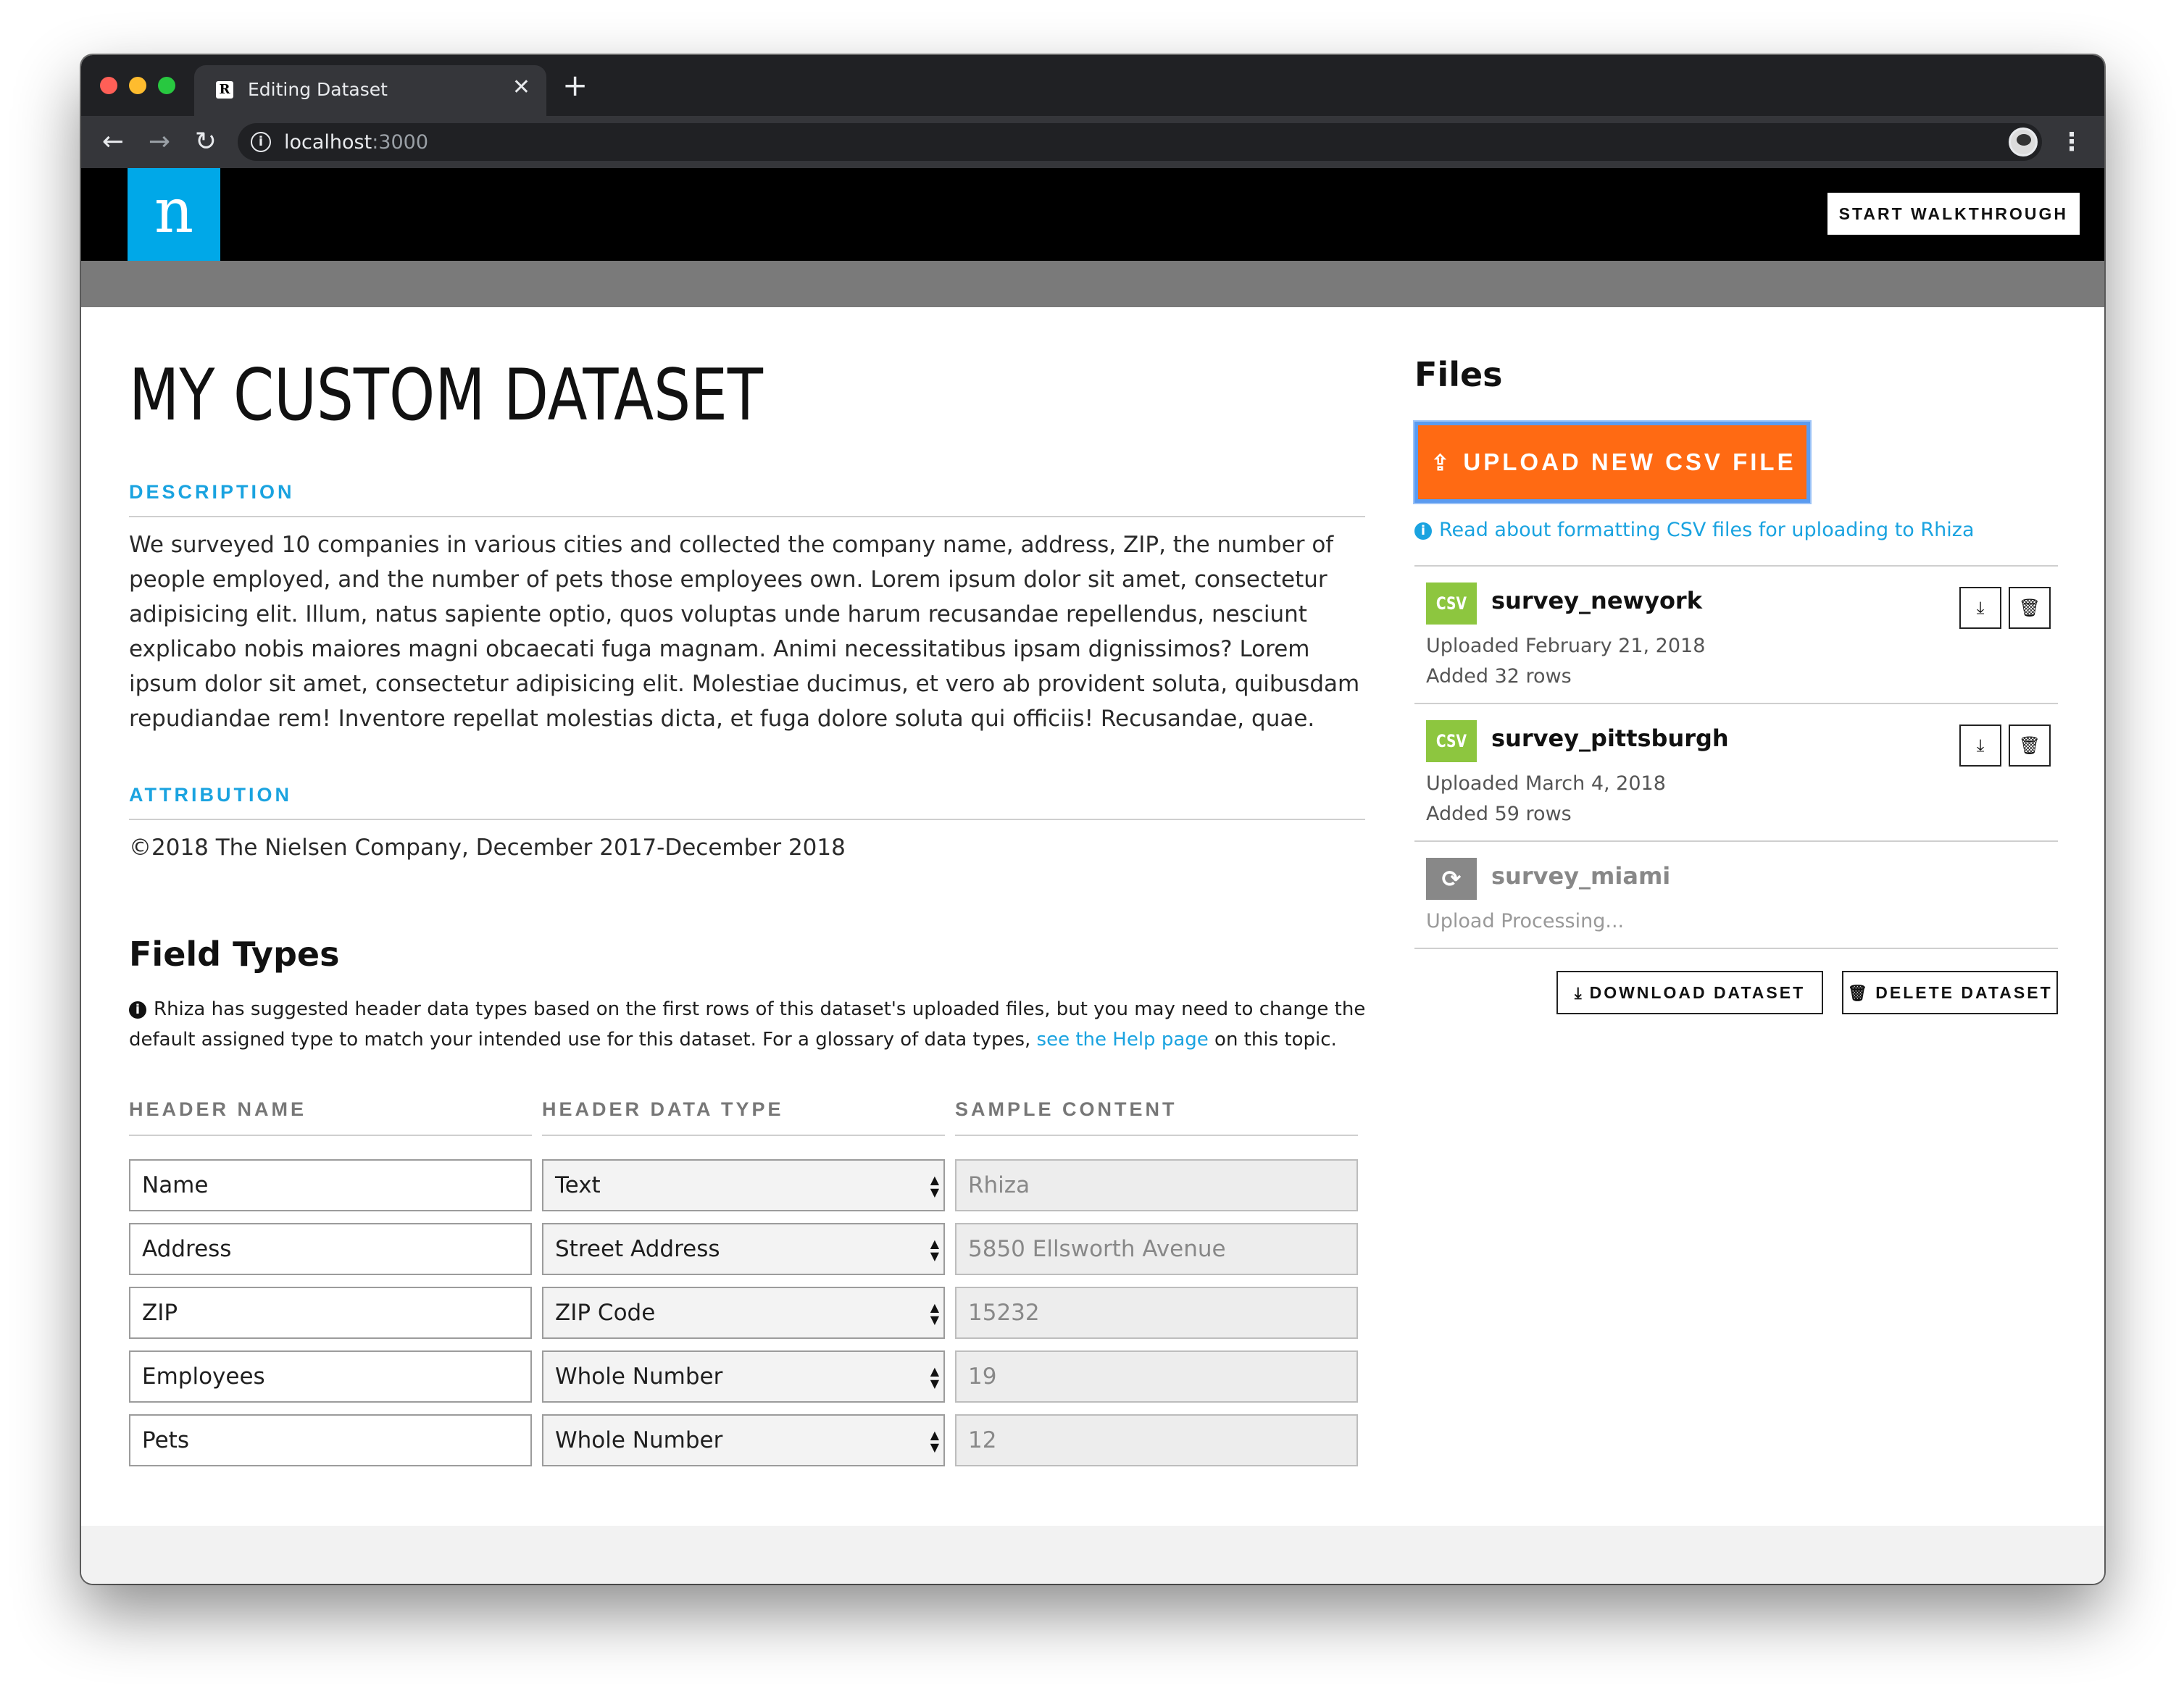 This screenshot has width=2184, height=1691. What do you see at coordinates (1156, 1249) in the screenshot?
I see `sample-content-field: 5850 Ellsworth Avenue` at bounding box center [1156, 1249].